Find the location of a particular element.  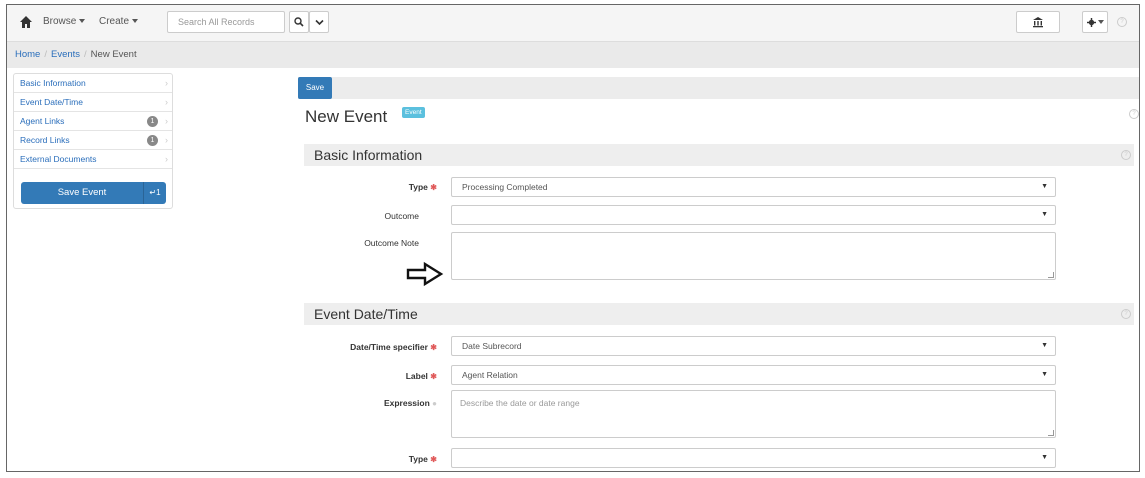

settings-menu-button is located at coordinates (1095, 22).